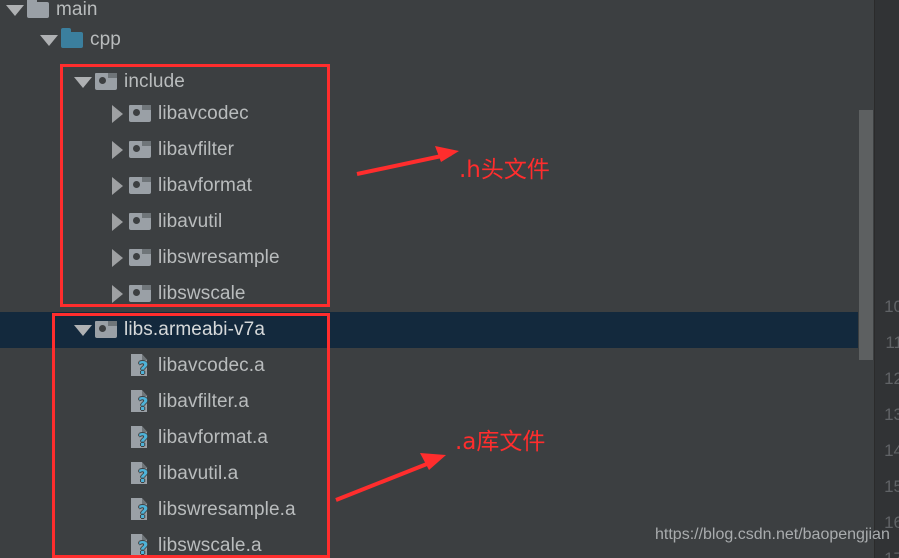 The height and width of the screenshot is (558, 899). What do you see at coordinates (154, 81) in the screenshot?
I see `tree-row-label: include` at bounding box center [154, 81].